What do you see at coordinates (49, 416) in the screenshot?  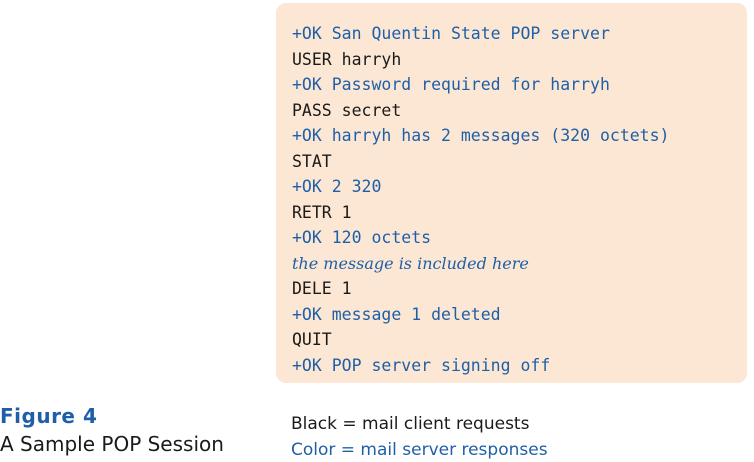 I see `figure-label: Figure 4` at bounding box center [49, 416].